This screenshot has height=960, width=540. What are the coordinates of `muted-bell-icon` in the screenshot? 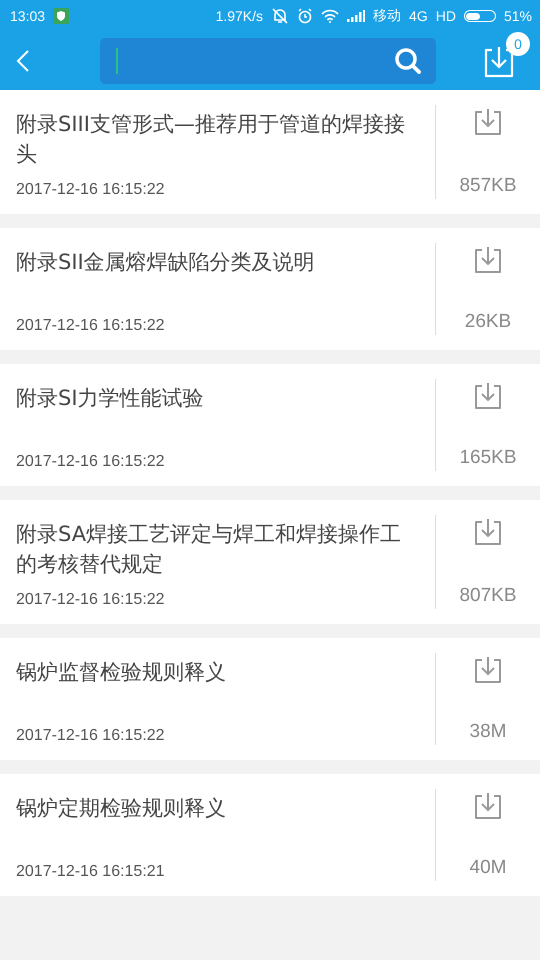 It's located at (280, 16).